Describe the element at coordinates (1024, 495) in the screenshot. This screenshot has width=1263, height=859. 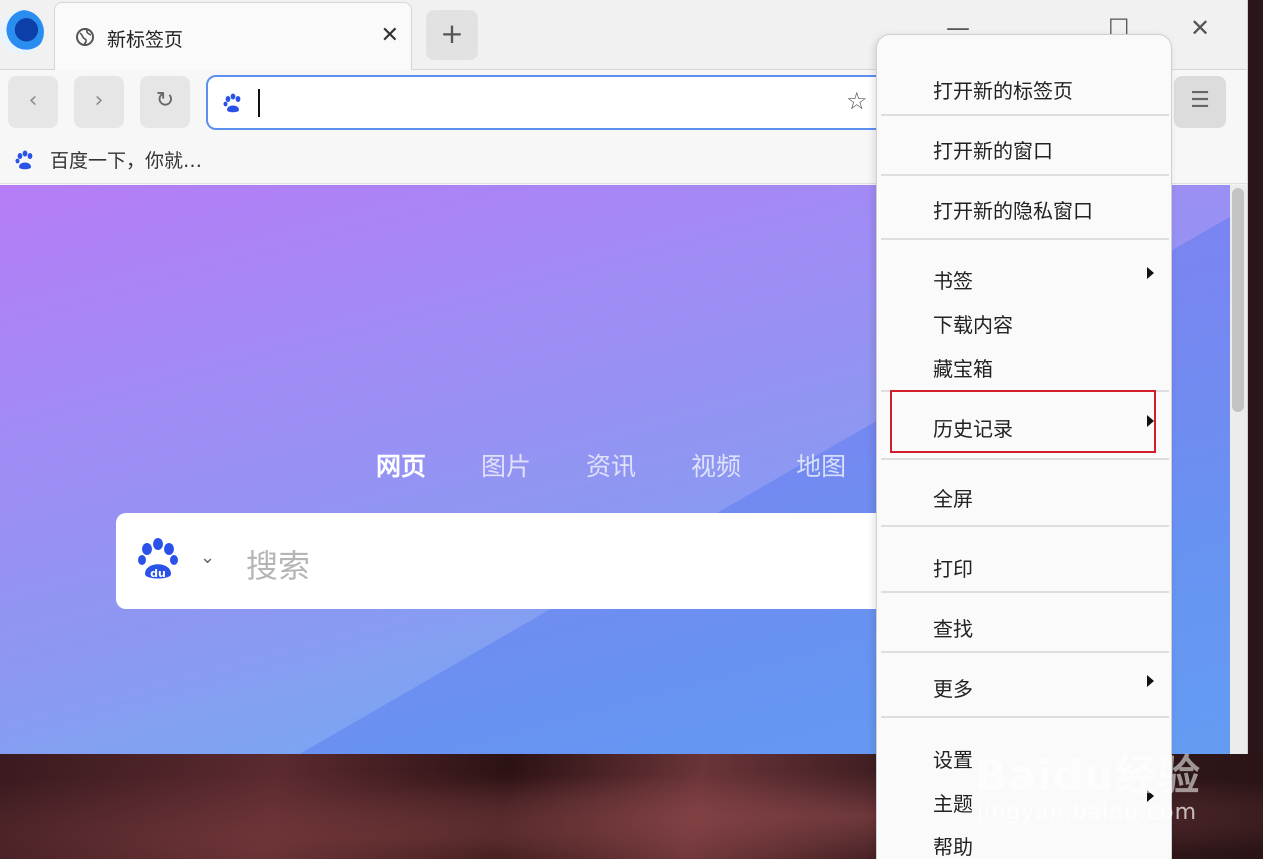
I see `menu-item-fullscreen: 全屏` at that location.